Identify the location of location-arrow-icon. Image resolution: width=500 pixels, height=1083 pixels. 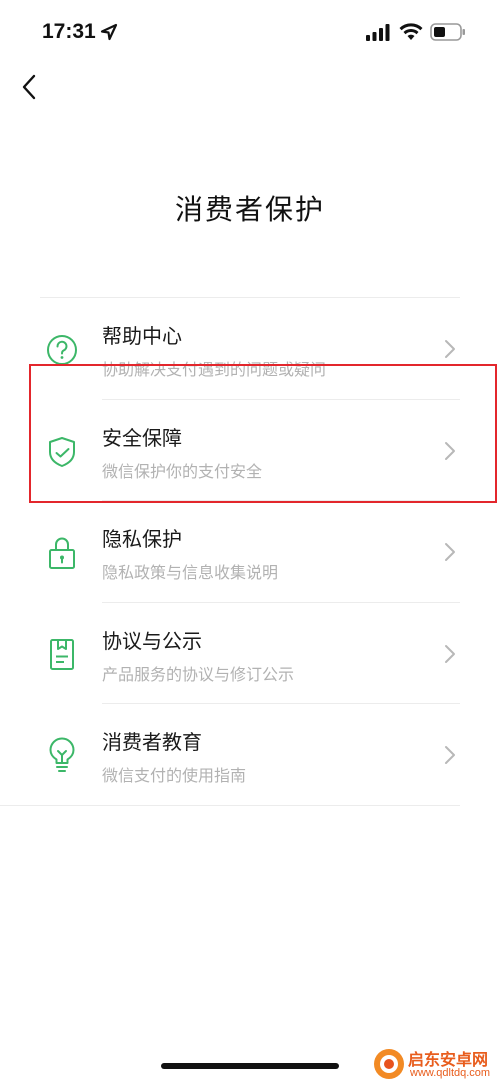
(109, 32).